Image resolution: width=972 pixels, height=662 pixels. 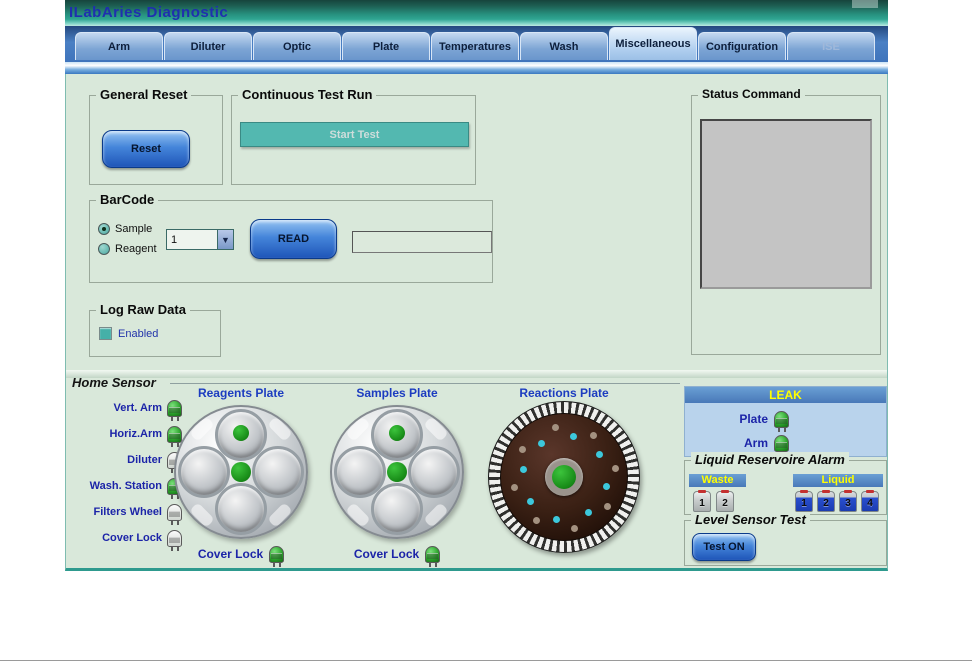 I want to click on reagent-radio: Reagent, so click(x=127, y=249).